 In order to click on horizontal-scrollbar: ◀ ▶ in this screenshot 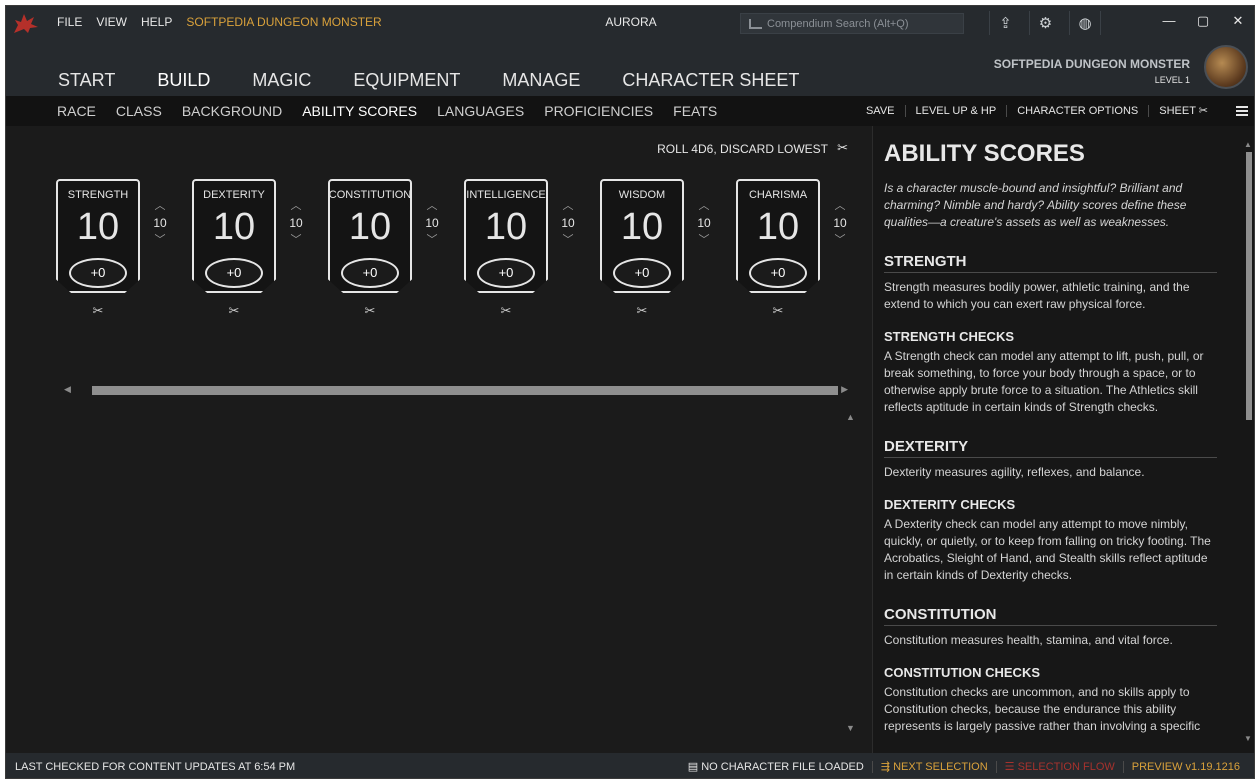, I will do `click(456, 390)`.